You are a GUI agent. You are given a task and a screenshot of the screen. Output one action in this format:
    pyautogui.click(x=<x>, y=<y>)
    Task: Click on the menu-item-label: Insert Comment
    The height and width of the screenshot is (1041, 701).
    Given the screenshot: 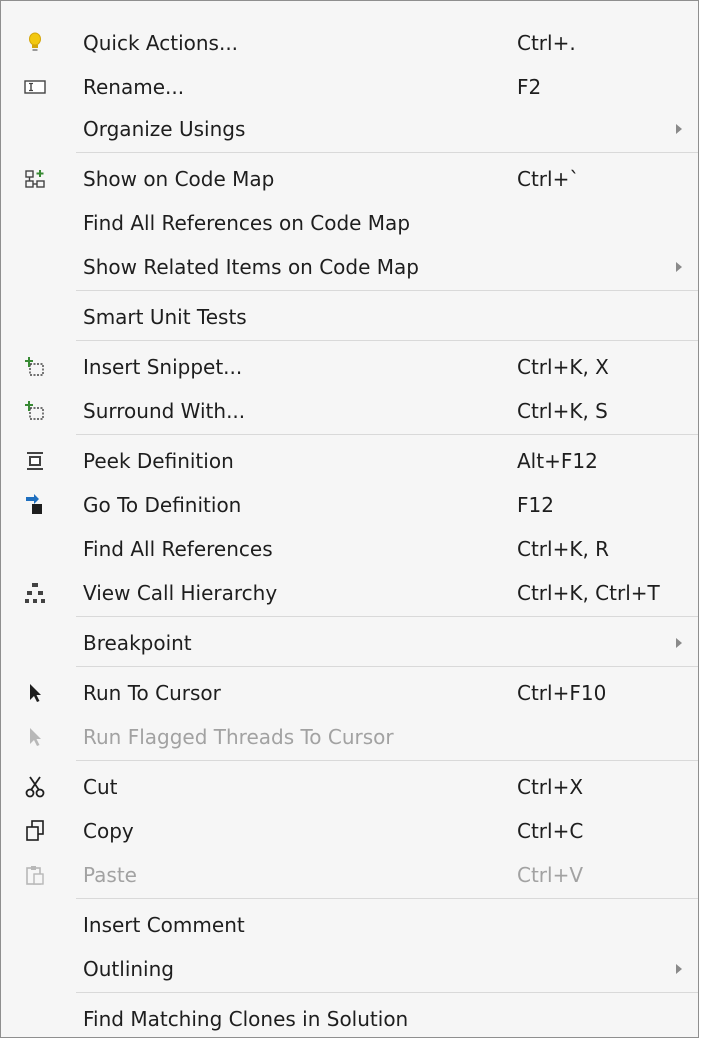 What is the action you would take?
    pyautogui.click(x=164, y=925)
    